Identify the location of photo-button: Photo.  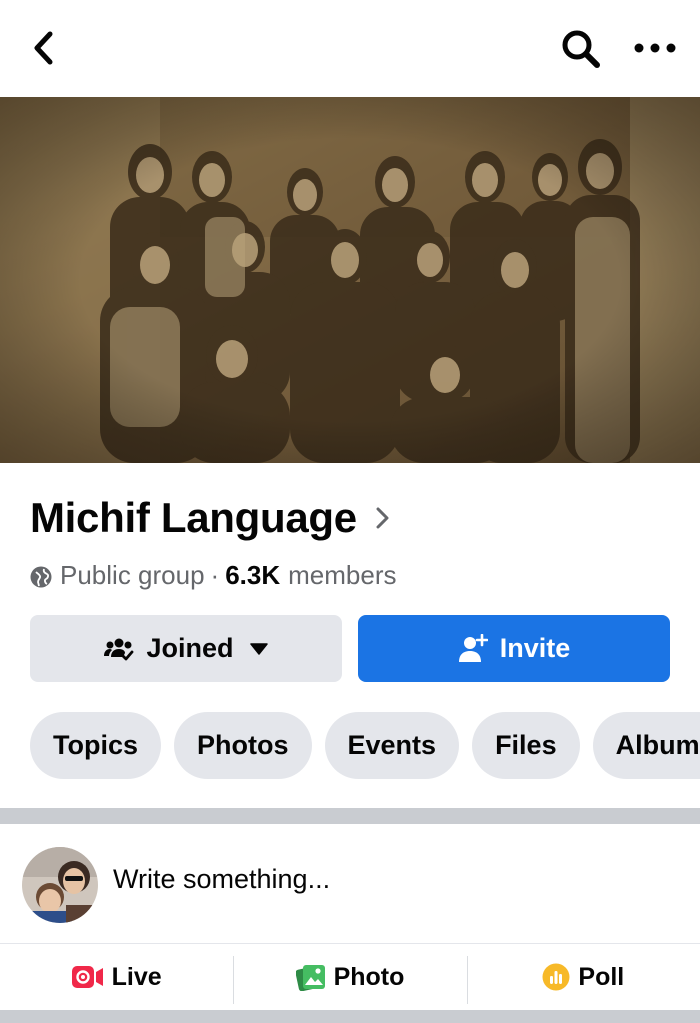
(349, 977).